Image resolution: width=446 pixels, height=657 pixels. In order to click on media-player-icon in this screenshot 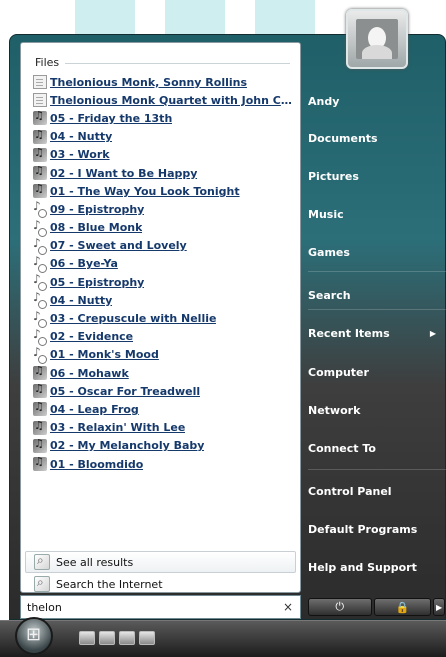, I will do `click(147, 638)`.